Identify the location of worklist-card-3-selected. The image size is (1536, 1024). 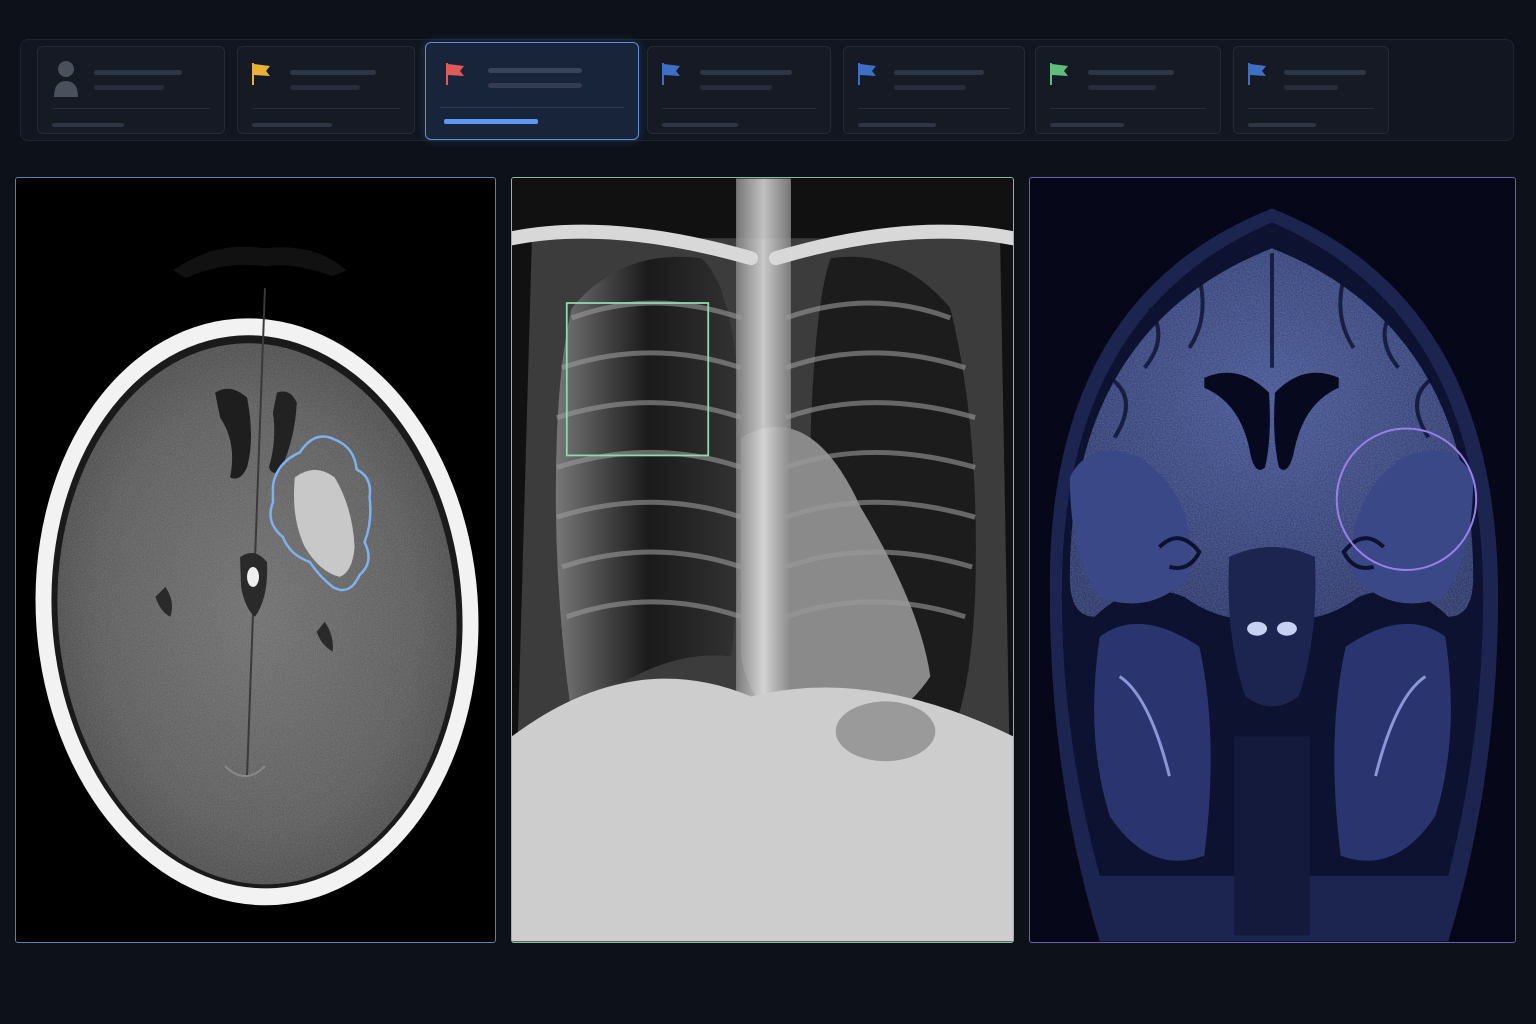
(532, 91).